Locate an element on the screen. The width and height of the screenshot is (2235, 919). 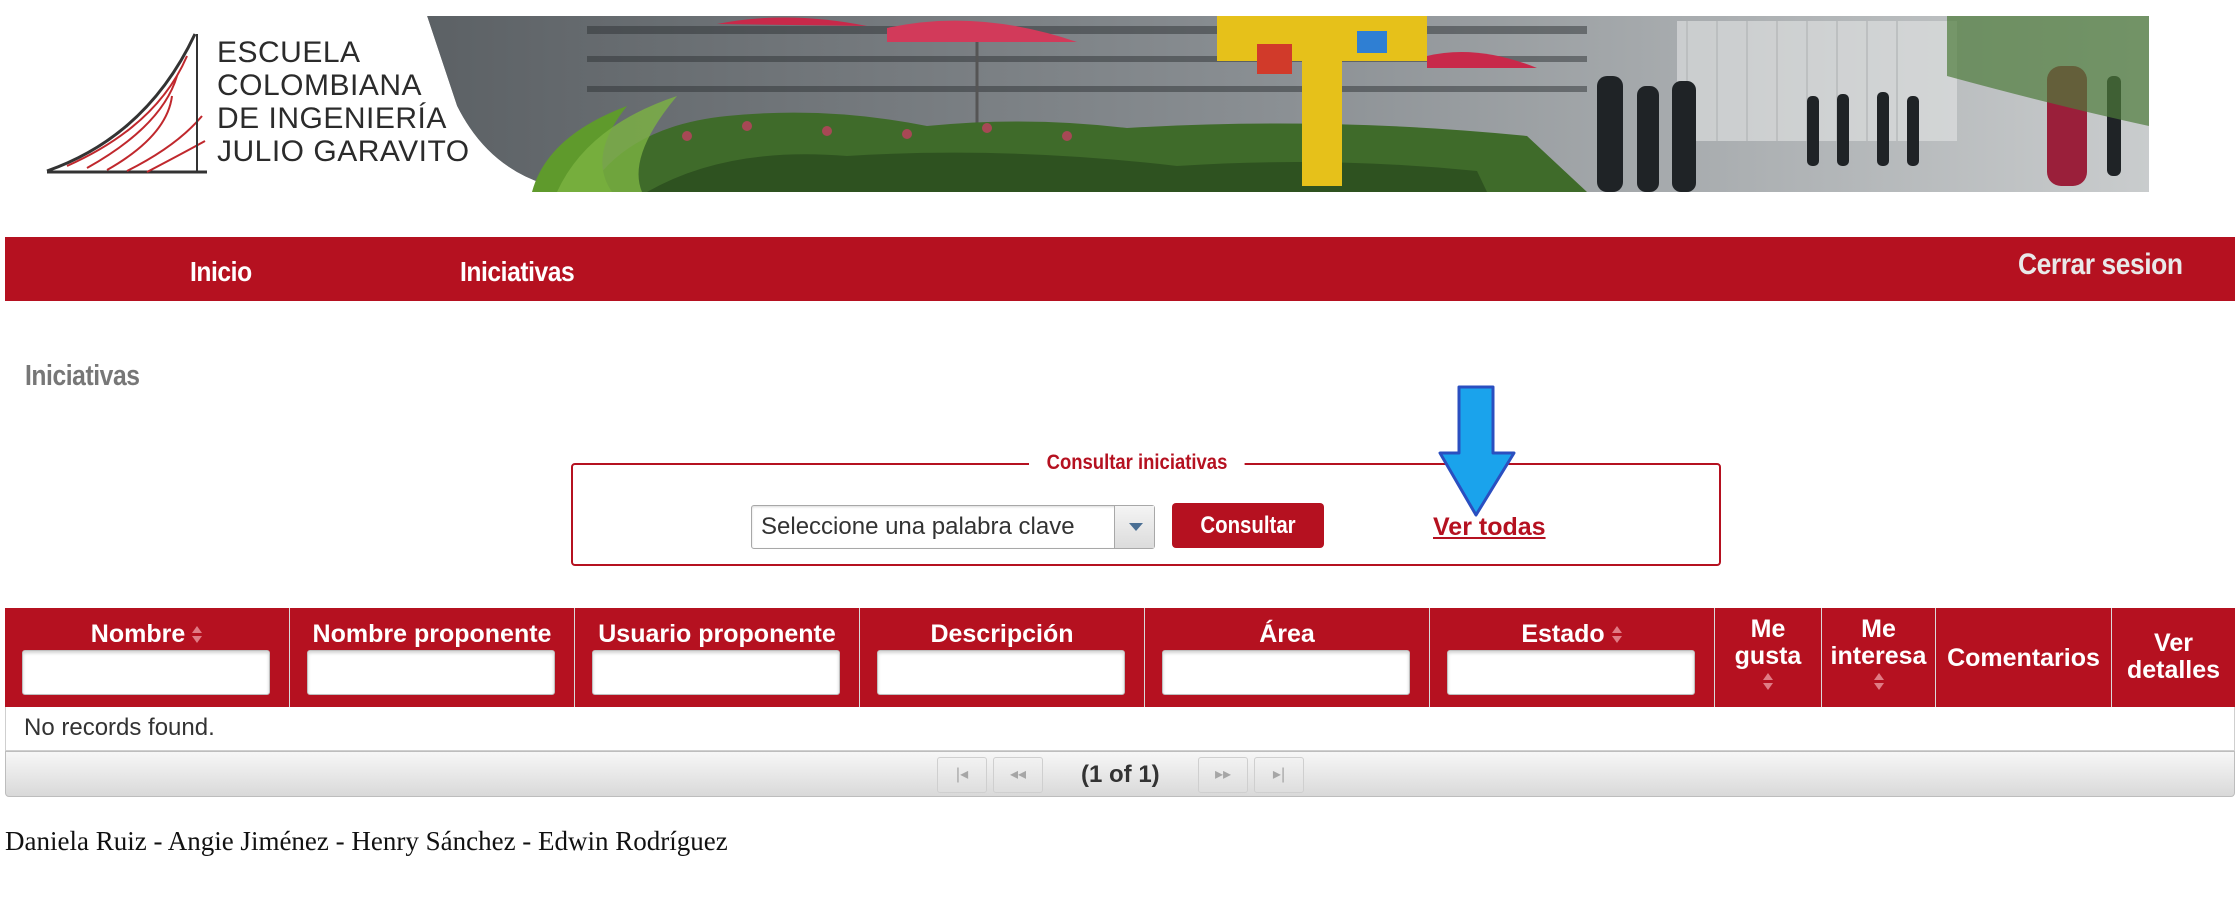
column-header-me-interesa: Me interesa is located at coordinates (1879, 657).